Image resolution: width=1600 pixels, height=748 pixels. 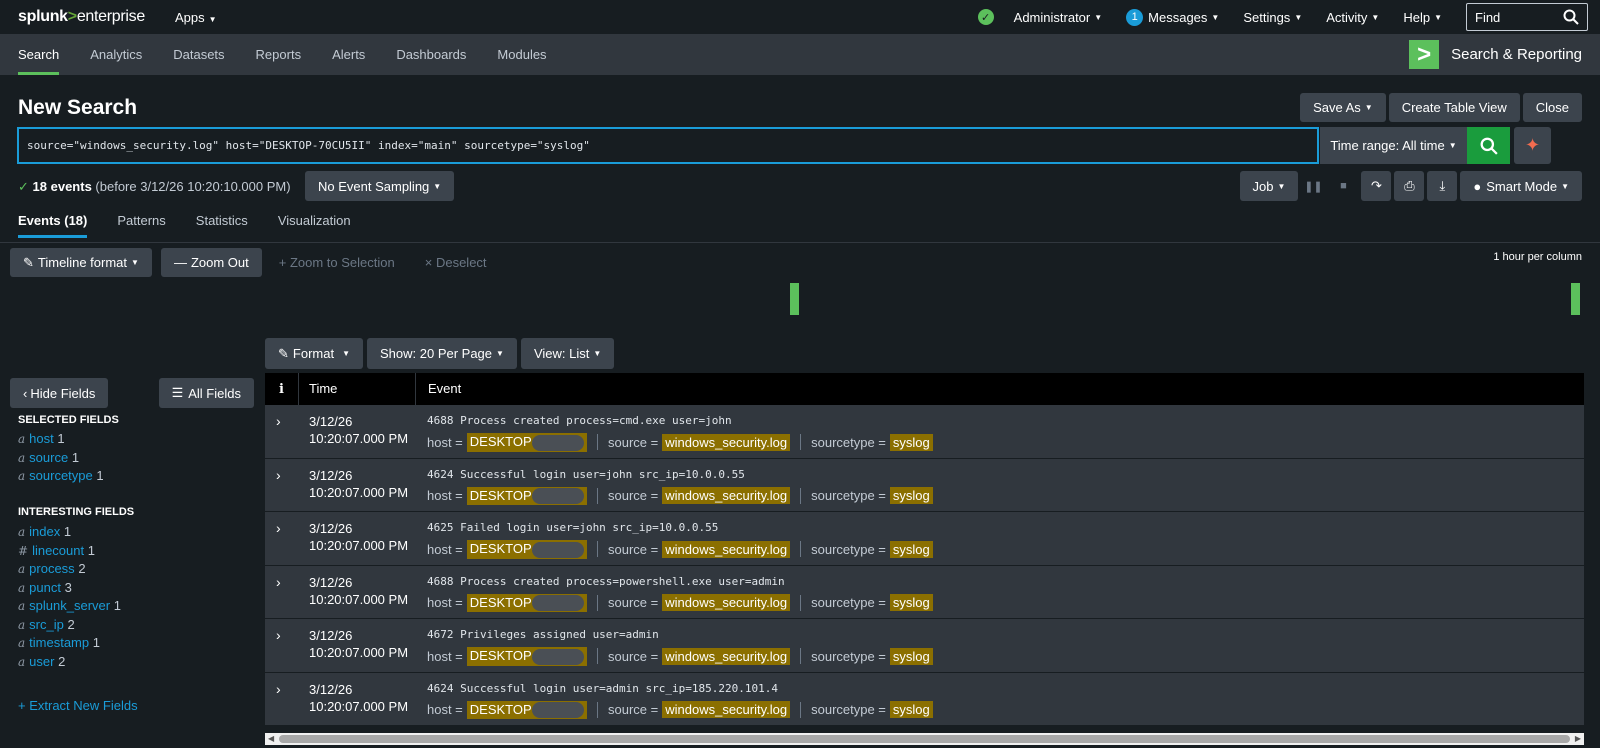 I want to click on pause-icon: ❚❚, so click(x=1313, y=186).